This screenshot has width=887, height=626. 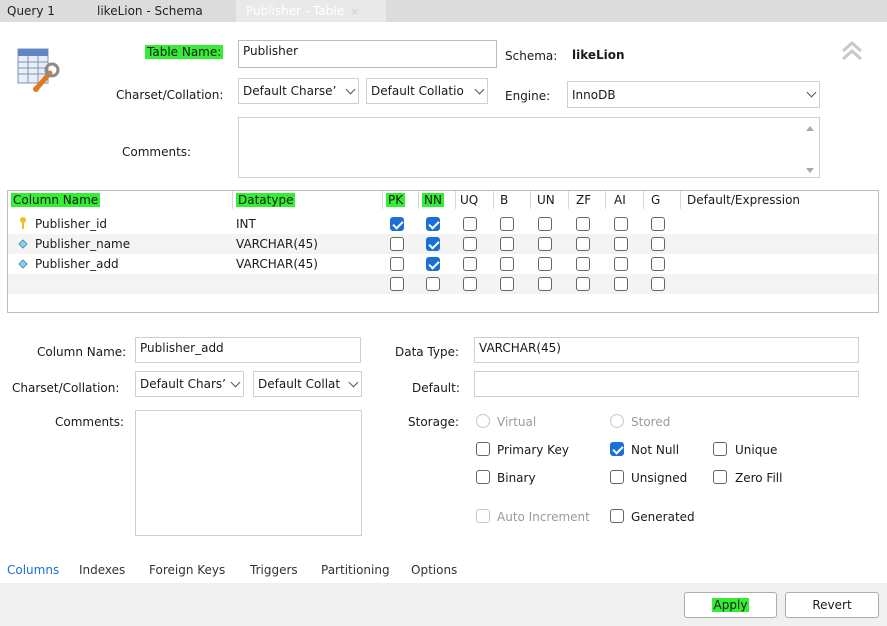 What do you see at coordinates (720, 449) in the screenshot?
I see `unique-checkbox` at bounding box center [720, 449].